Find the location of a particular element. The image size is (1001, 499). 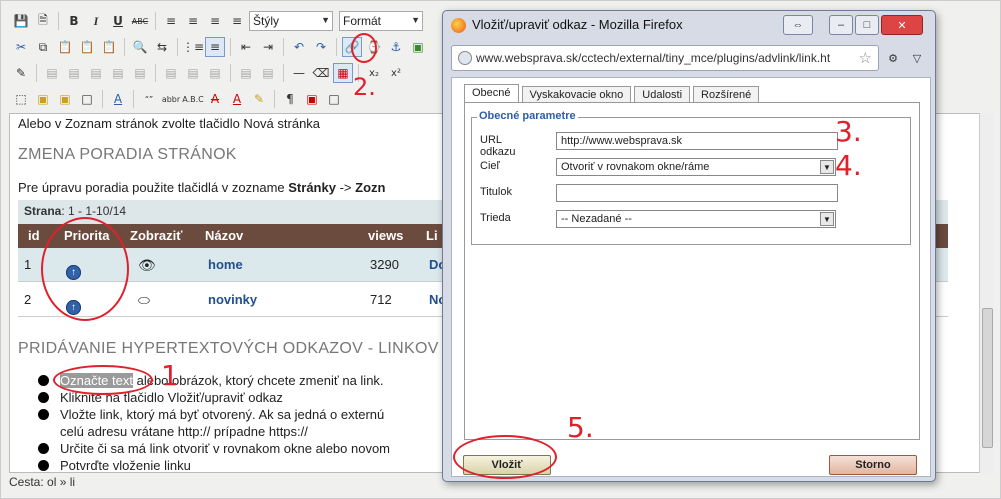

visual-aid-icon: ⬚ is located at coordinates (21, 99).